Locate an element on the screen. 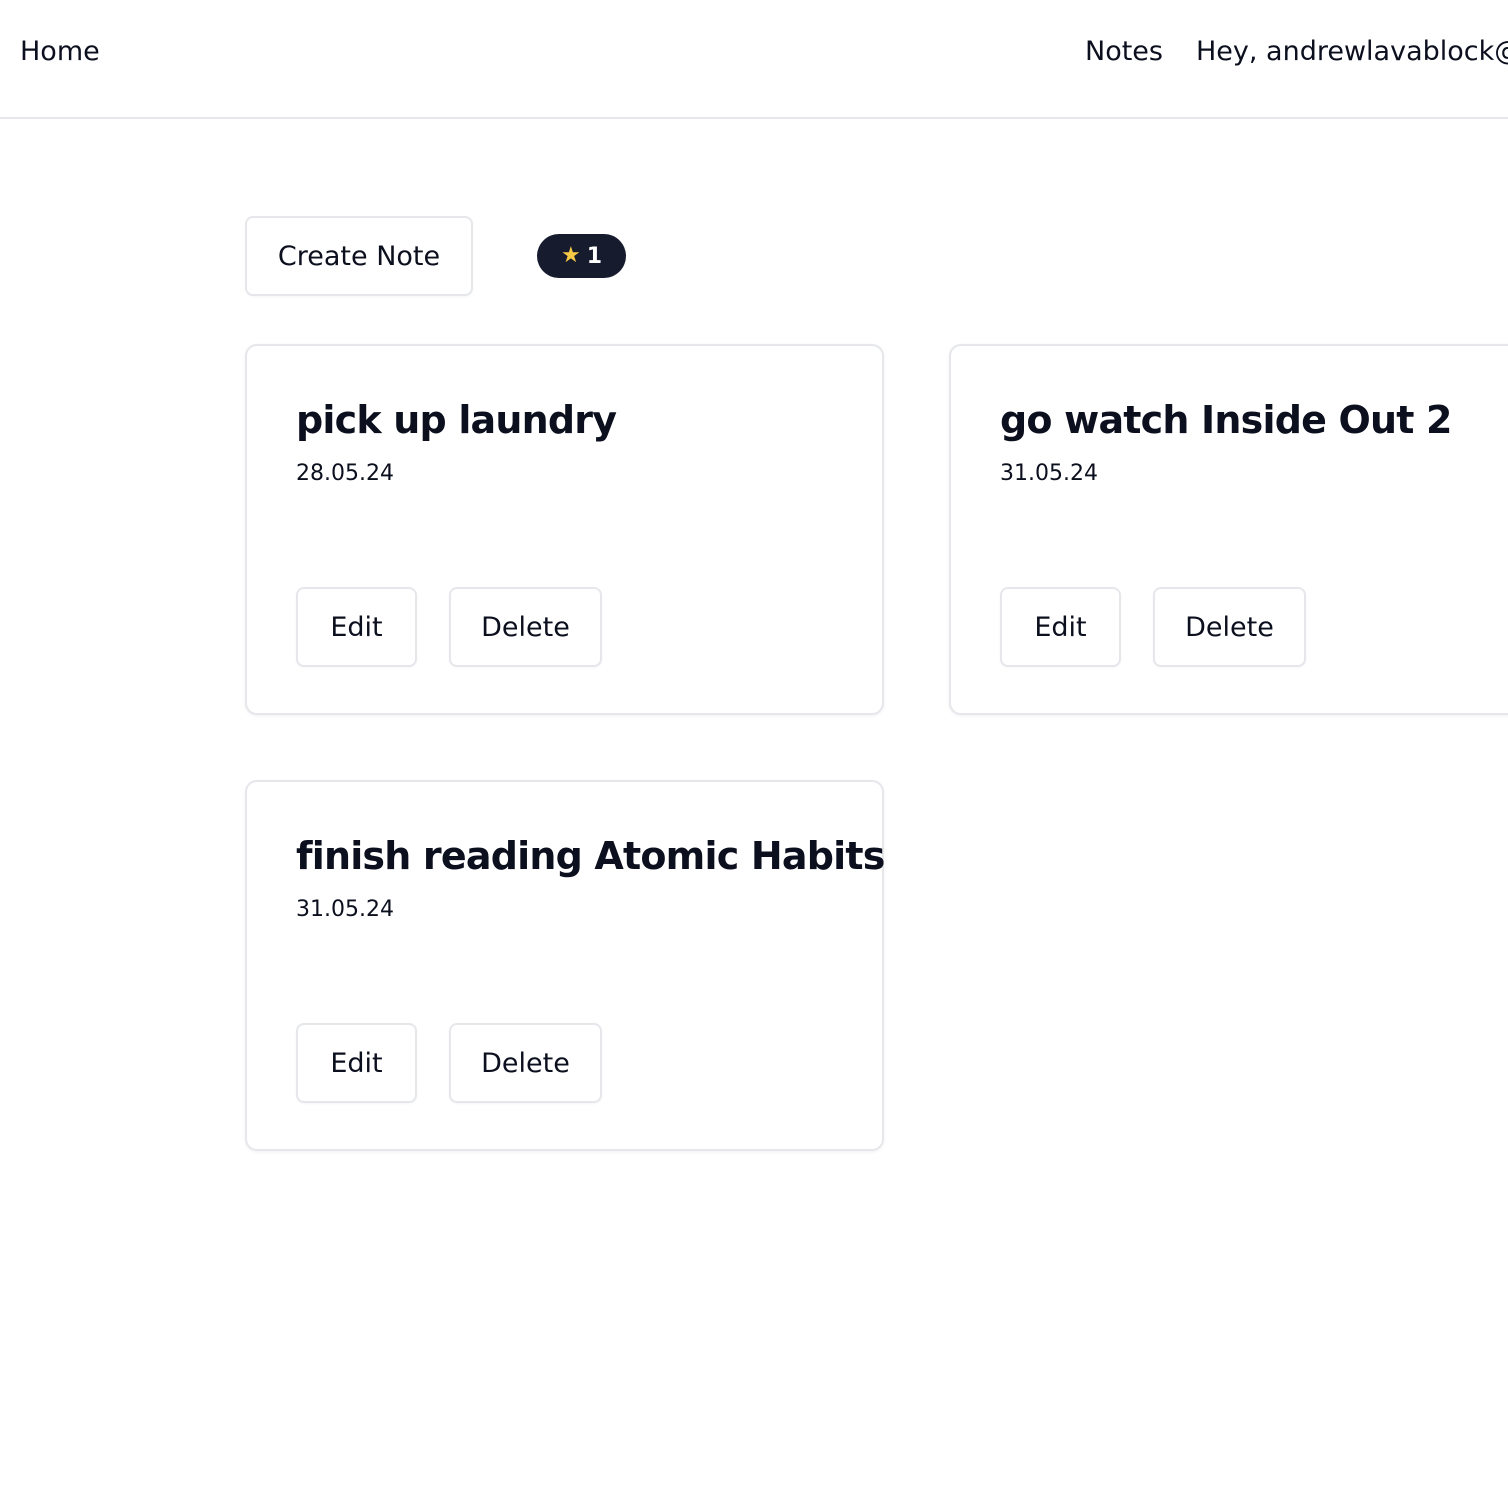  note-title: pick up laundry is located at coordinates (456, 420).